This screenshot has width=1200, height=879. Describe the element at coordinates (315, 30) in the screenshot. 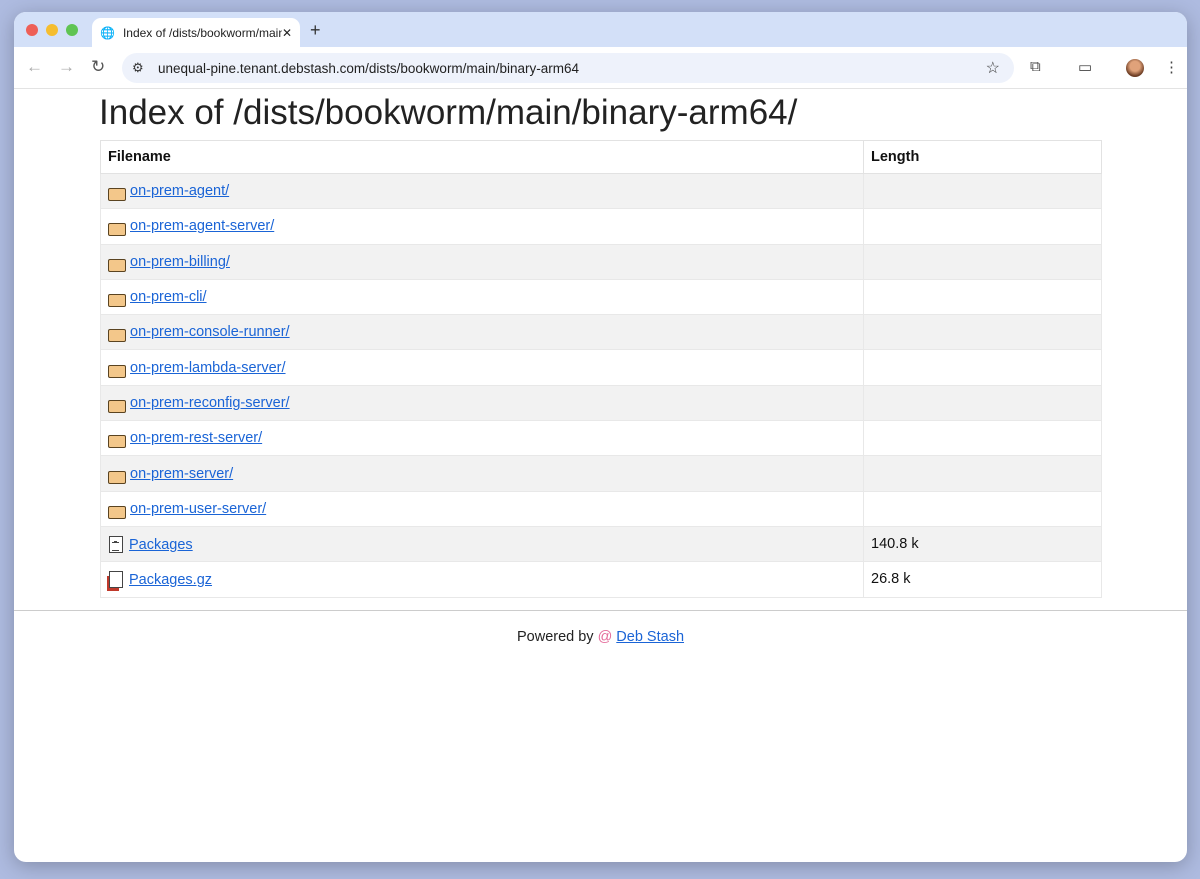

I see `new-tab-button: +` at that location.